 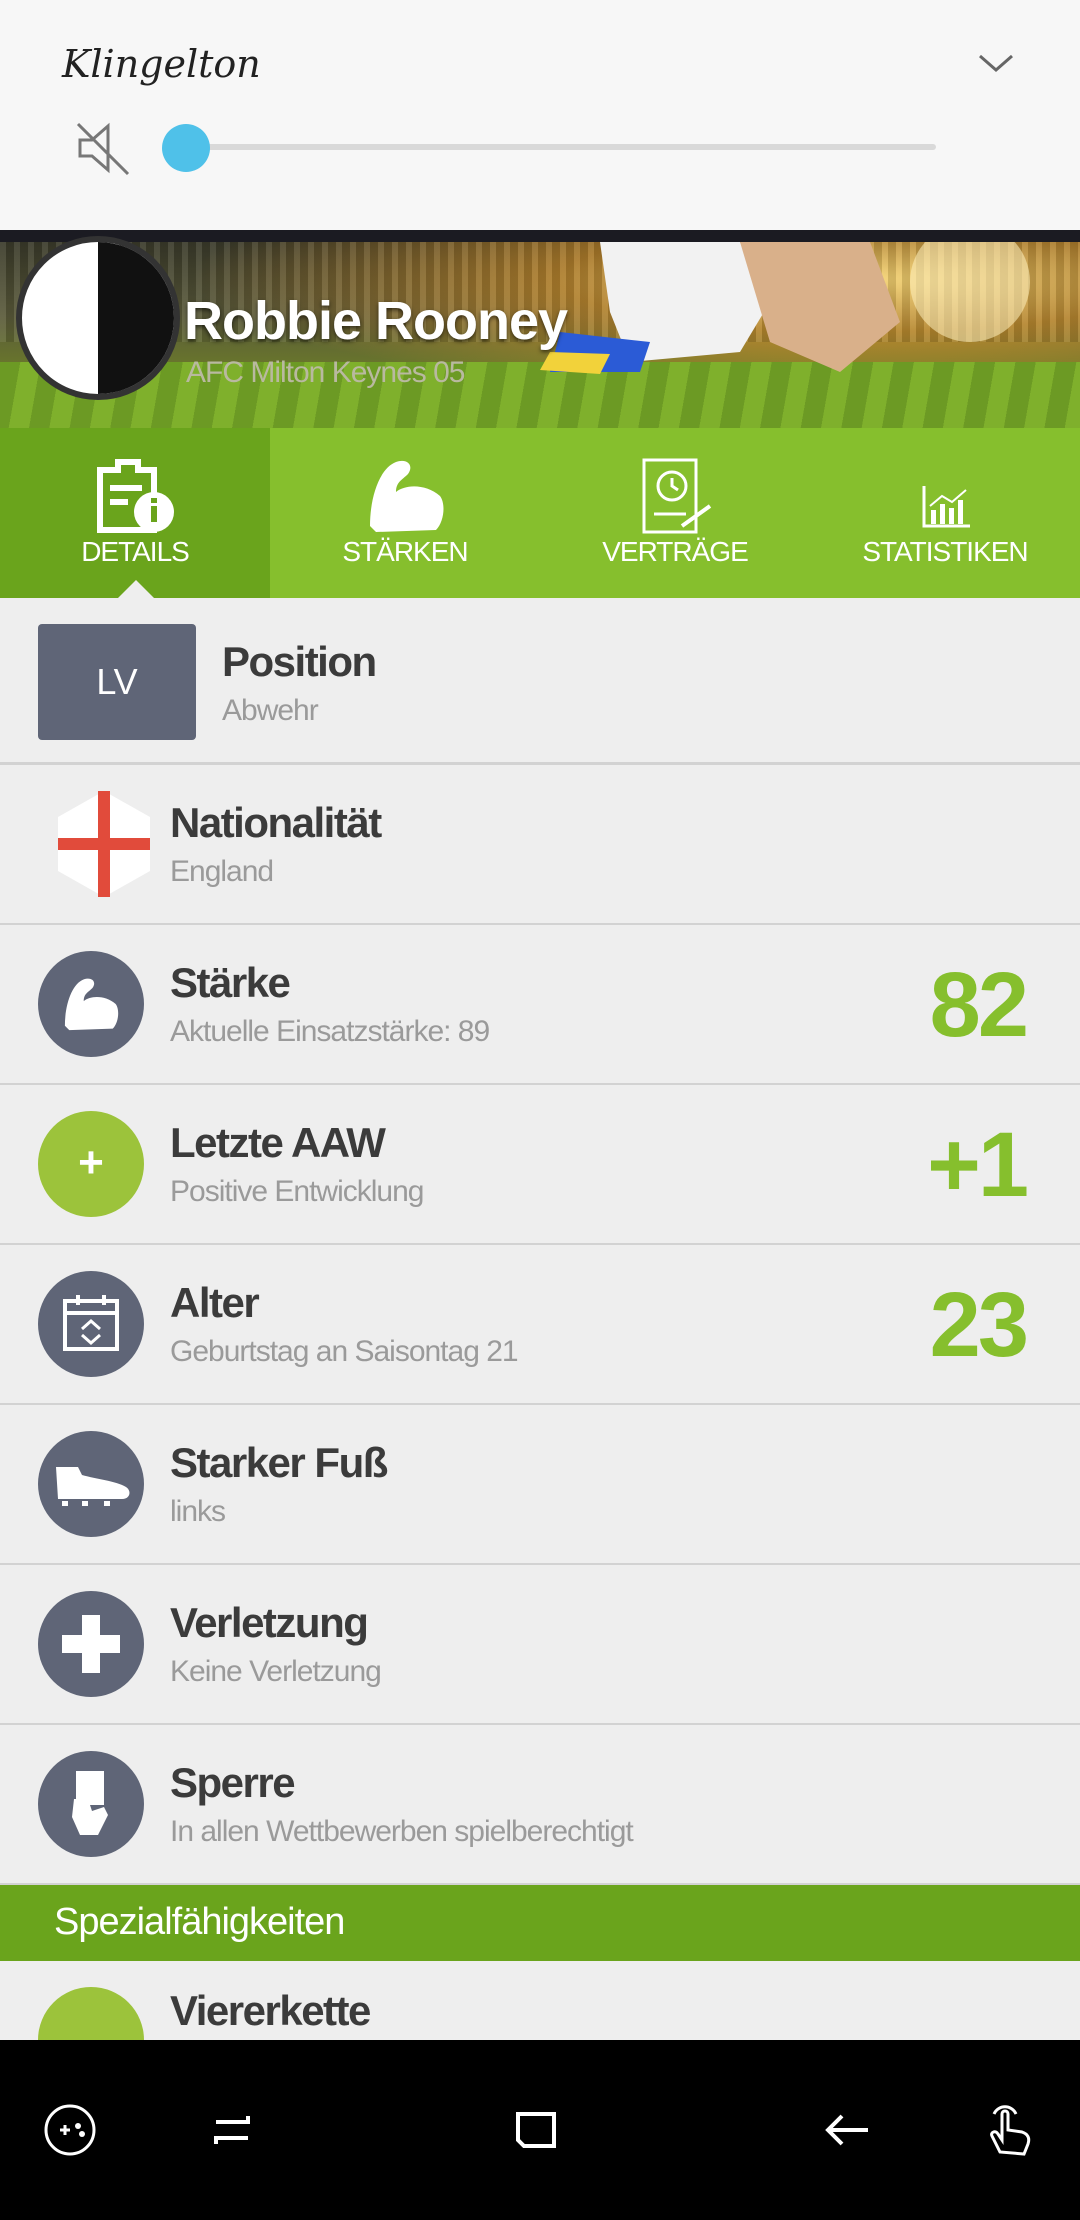 What do you see at coordinates (405, 551) in the screenshot?
I see `tab-staerken-label: STÄRKEN` at bounding box center [405, 551].